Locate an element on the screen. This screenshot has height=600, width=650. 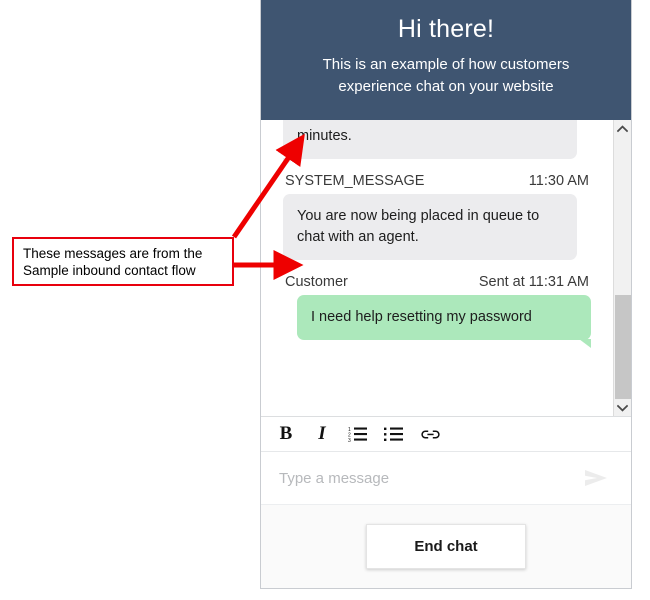
message-bubble: I need help resetting my password is located at coordinates (444, 321).